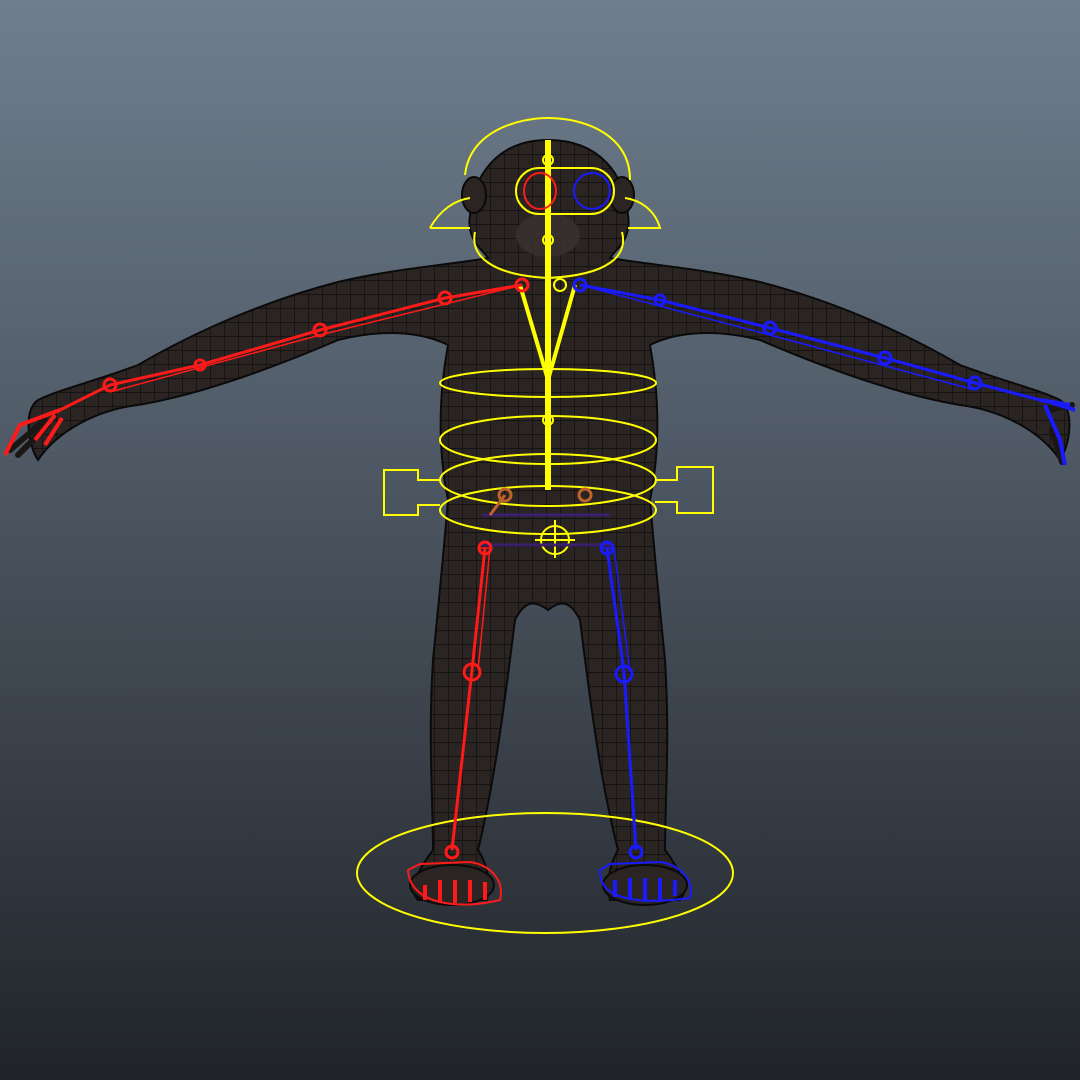 This screenshot has width=1080, height=1080. Describe the element at coordinates (411, 492) in the screenshot. I see `left-hip-flag` at that location.